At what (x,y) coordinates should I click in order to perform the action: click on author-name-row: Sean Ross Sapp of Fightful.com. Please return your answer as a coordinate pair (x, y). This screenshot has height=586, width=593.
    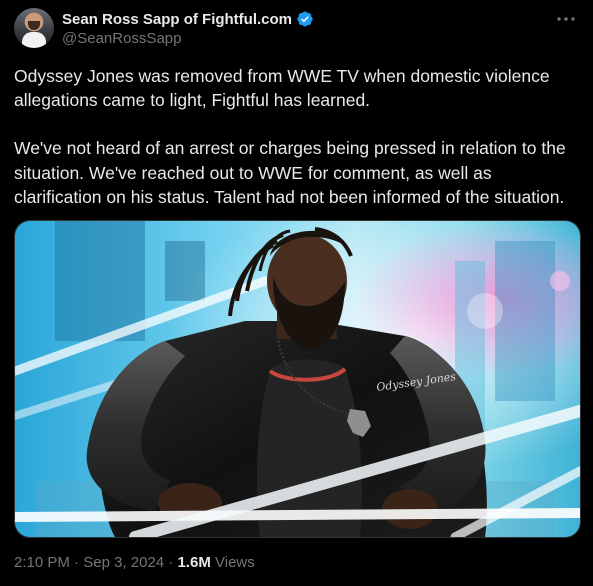
    Looking at the image, I should click on (188, 19).